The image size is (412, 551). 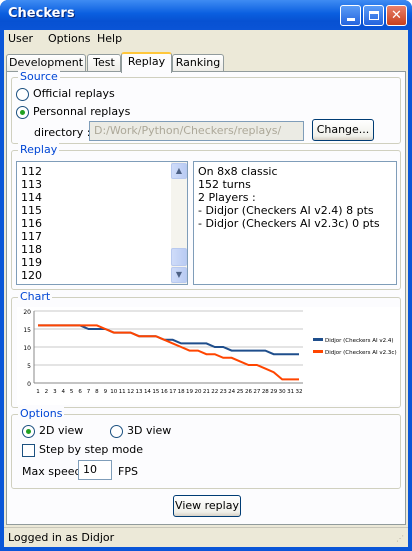 What do you see at coordinates (116, 431) in the screenshot?
I see `view-3d-radio` at bounding box center [116, 431].